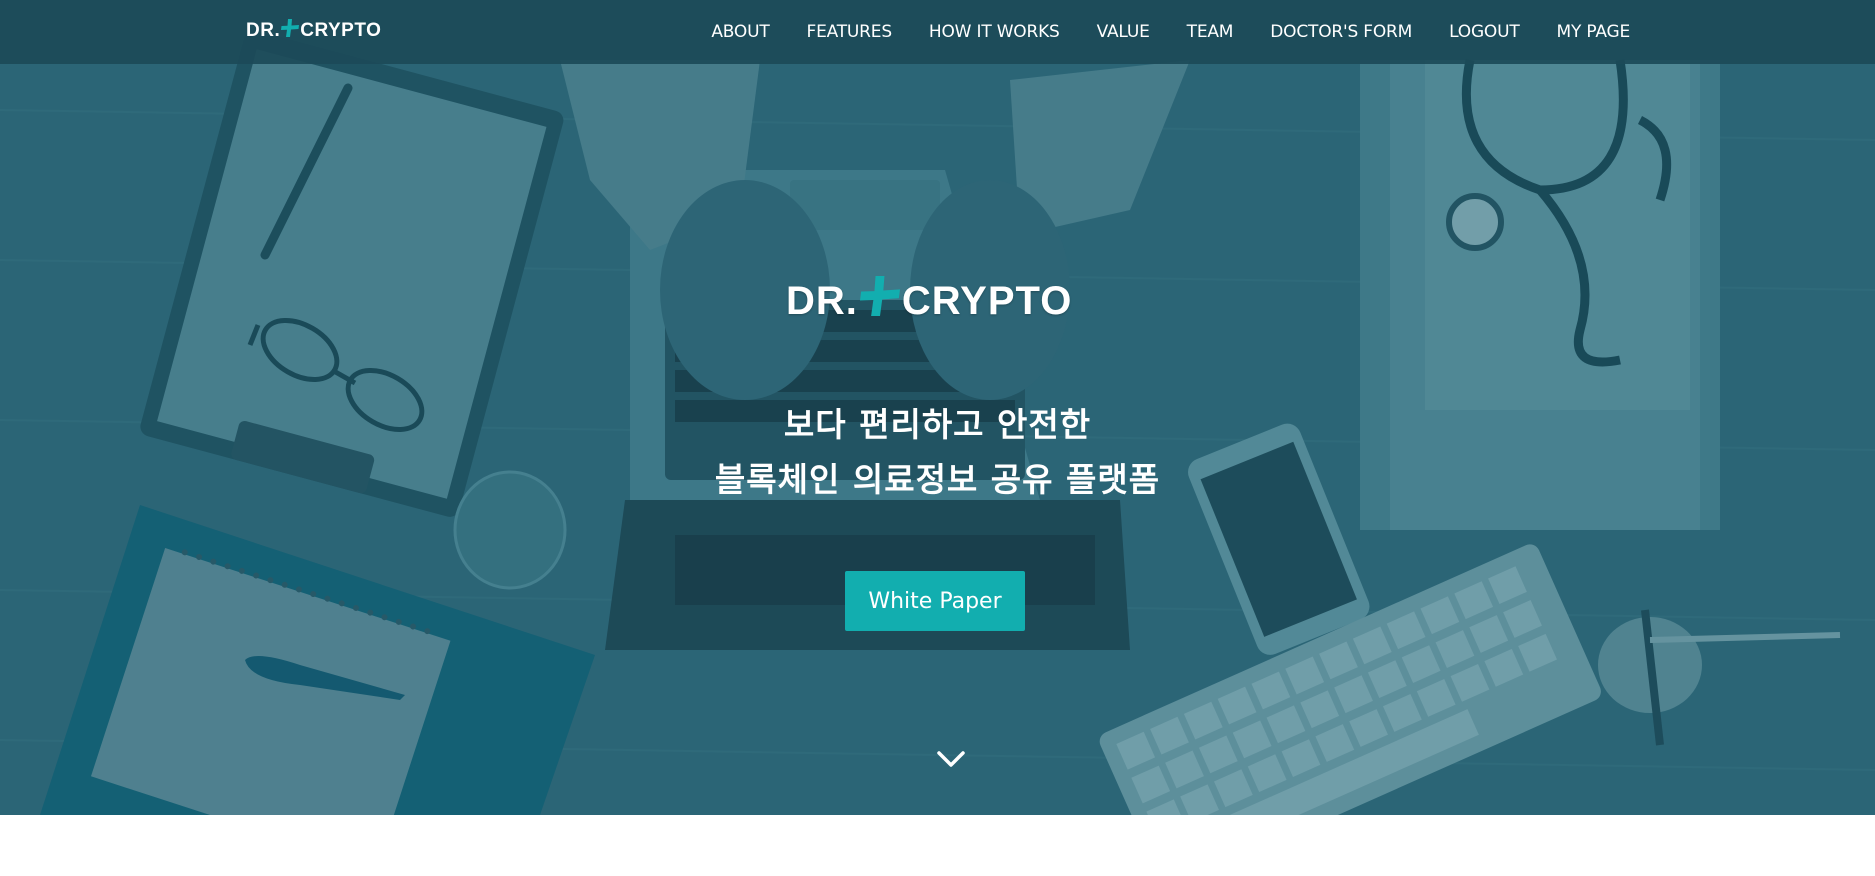 Image resolution: width=1875 pixels, height=876 pixels. I want to click on nav-item-logout: LOGOUT, so click(1484, 32).